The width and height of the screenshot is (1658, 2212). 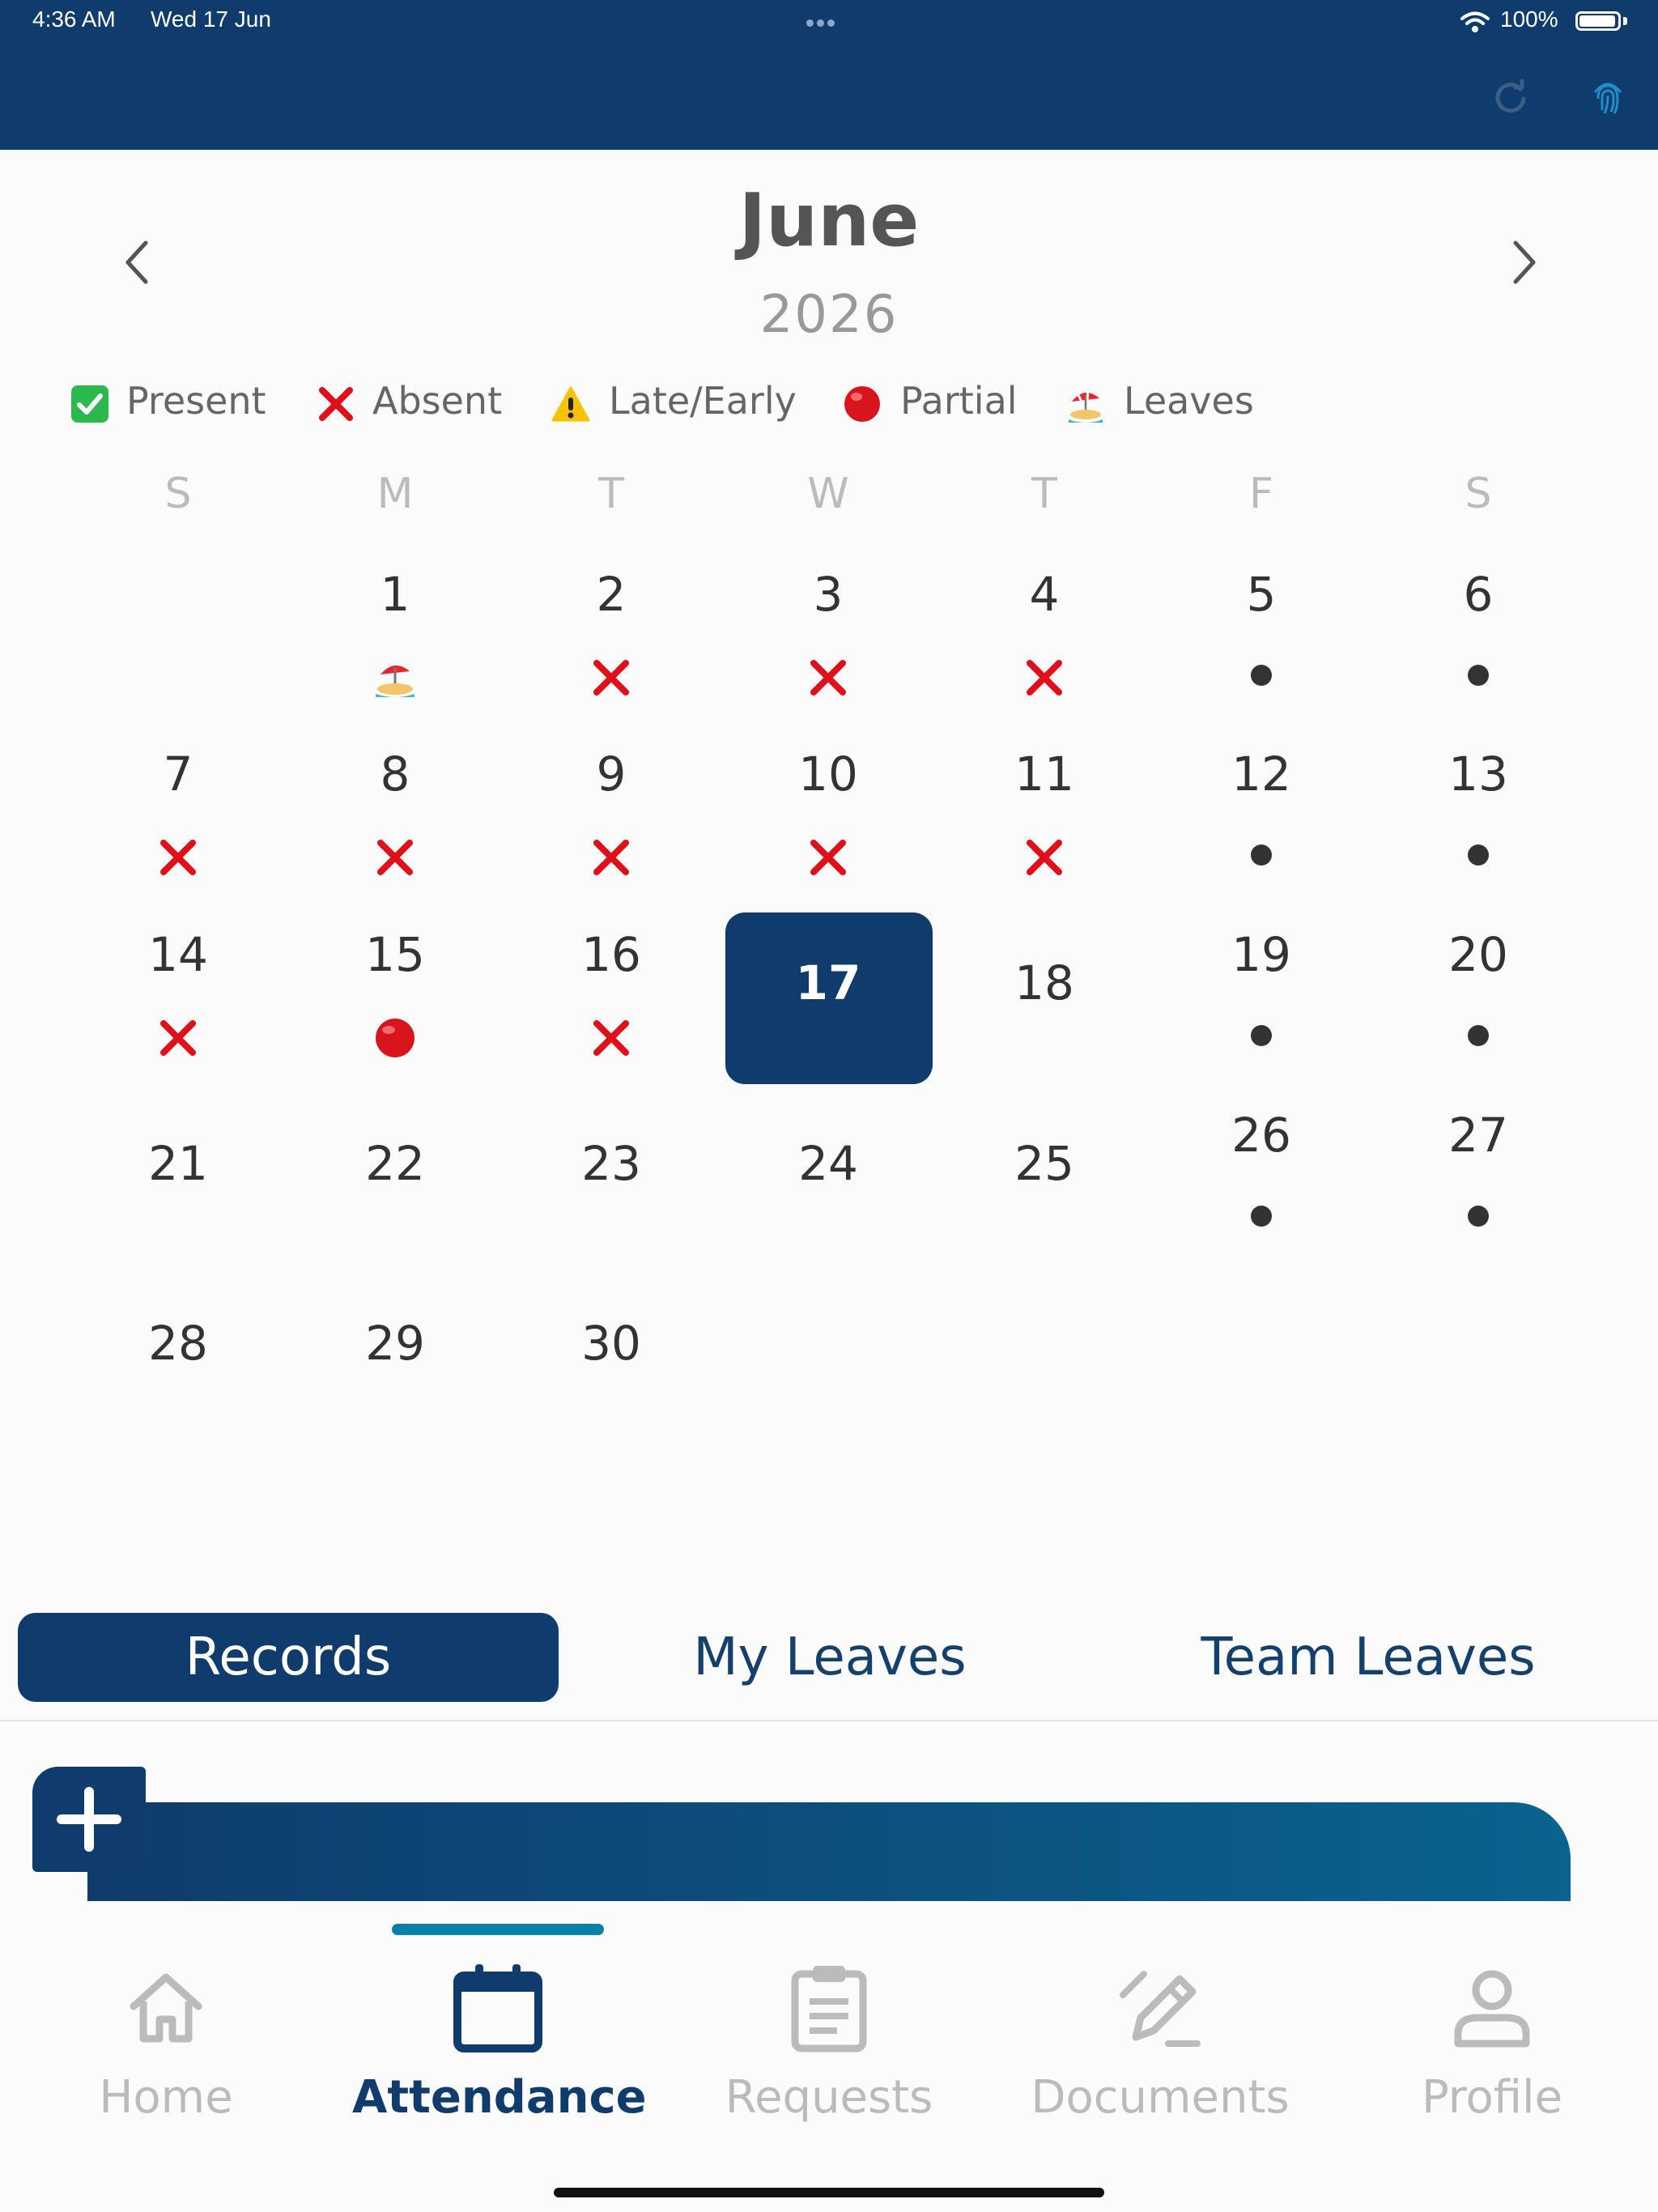 I want to click on nav-attendance: Attendance, so click(x=499, y=2042).